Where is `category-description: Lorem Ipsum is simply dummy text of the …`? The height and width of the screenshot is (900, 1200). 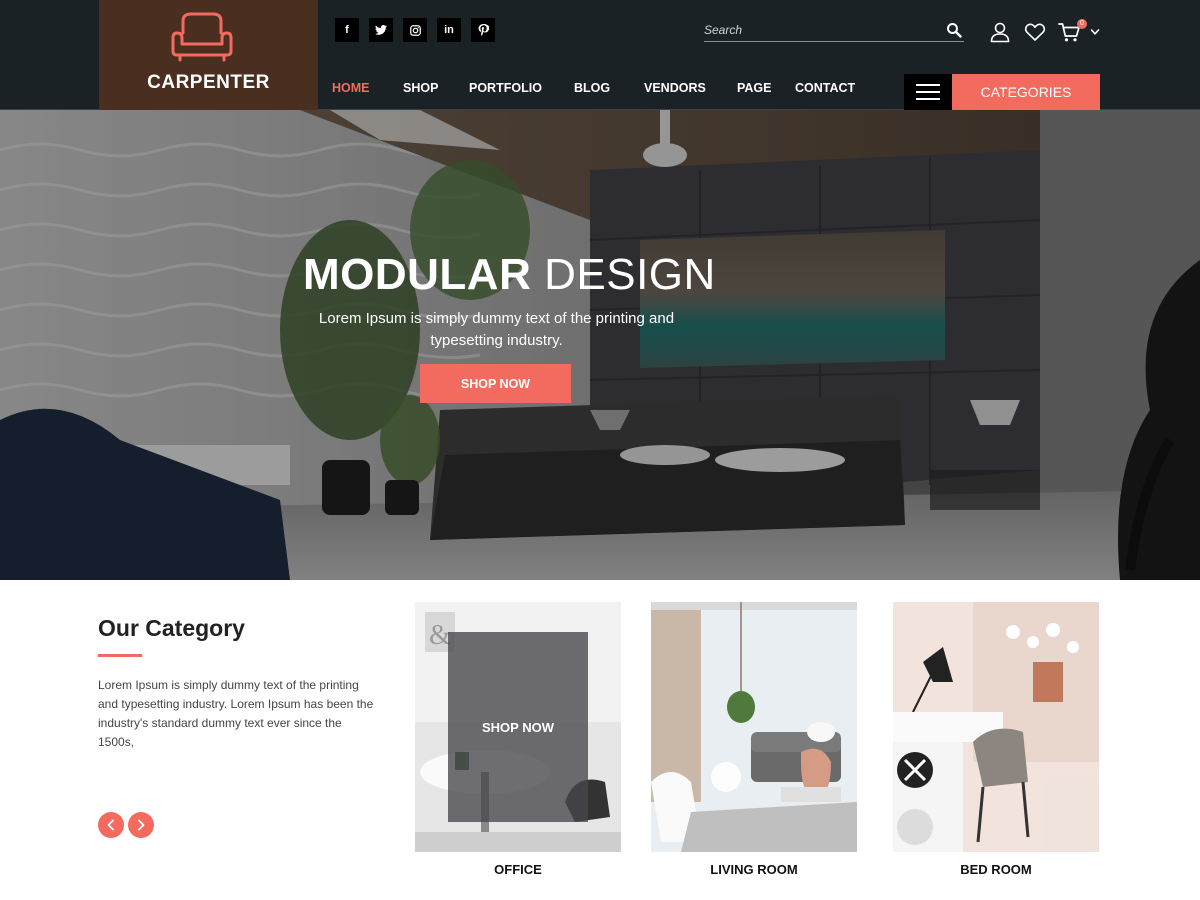 category-description: Lorem Ipsum is simply dummy text of the … is located at coordinates (236, 713).